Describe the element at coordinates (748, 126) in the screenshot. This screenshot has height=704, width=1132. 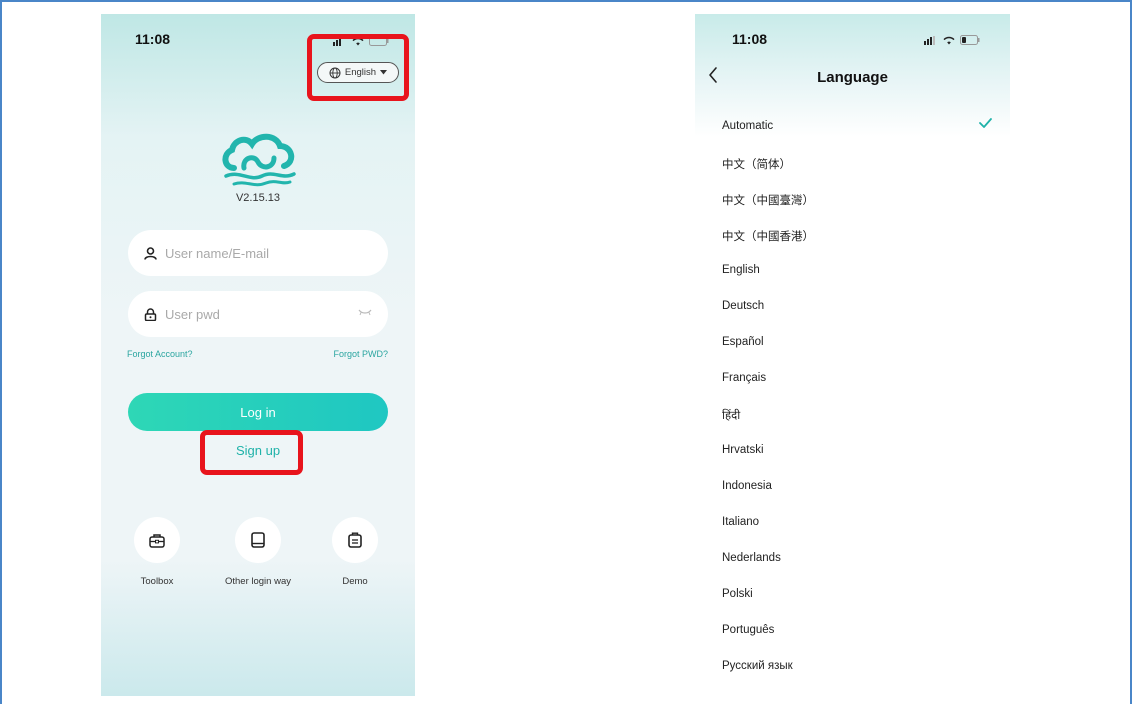
I see `language-label: Automatic` at that location.